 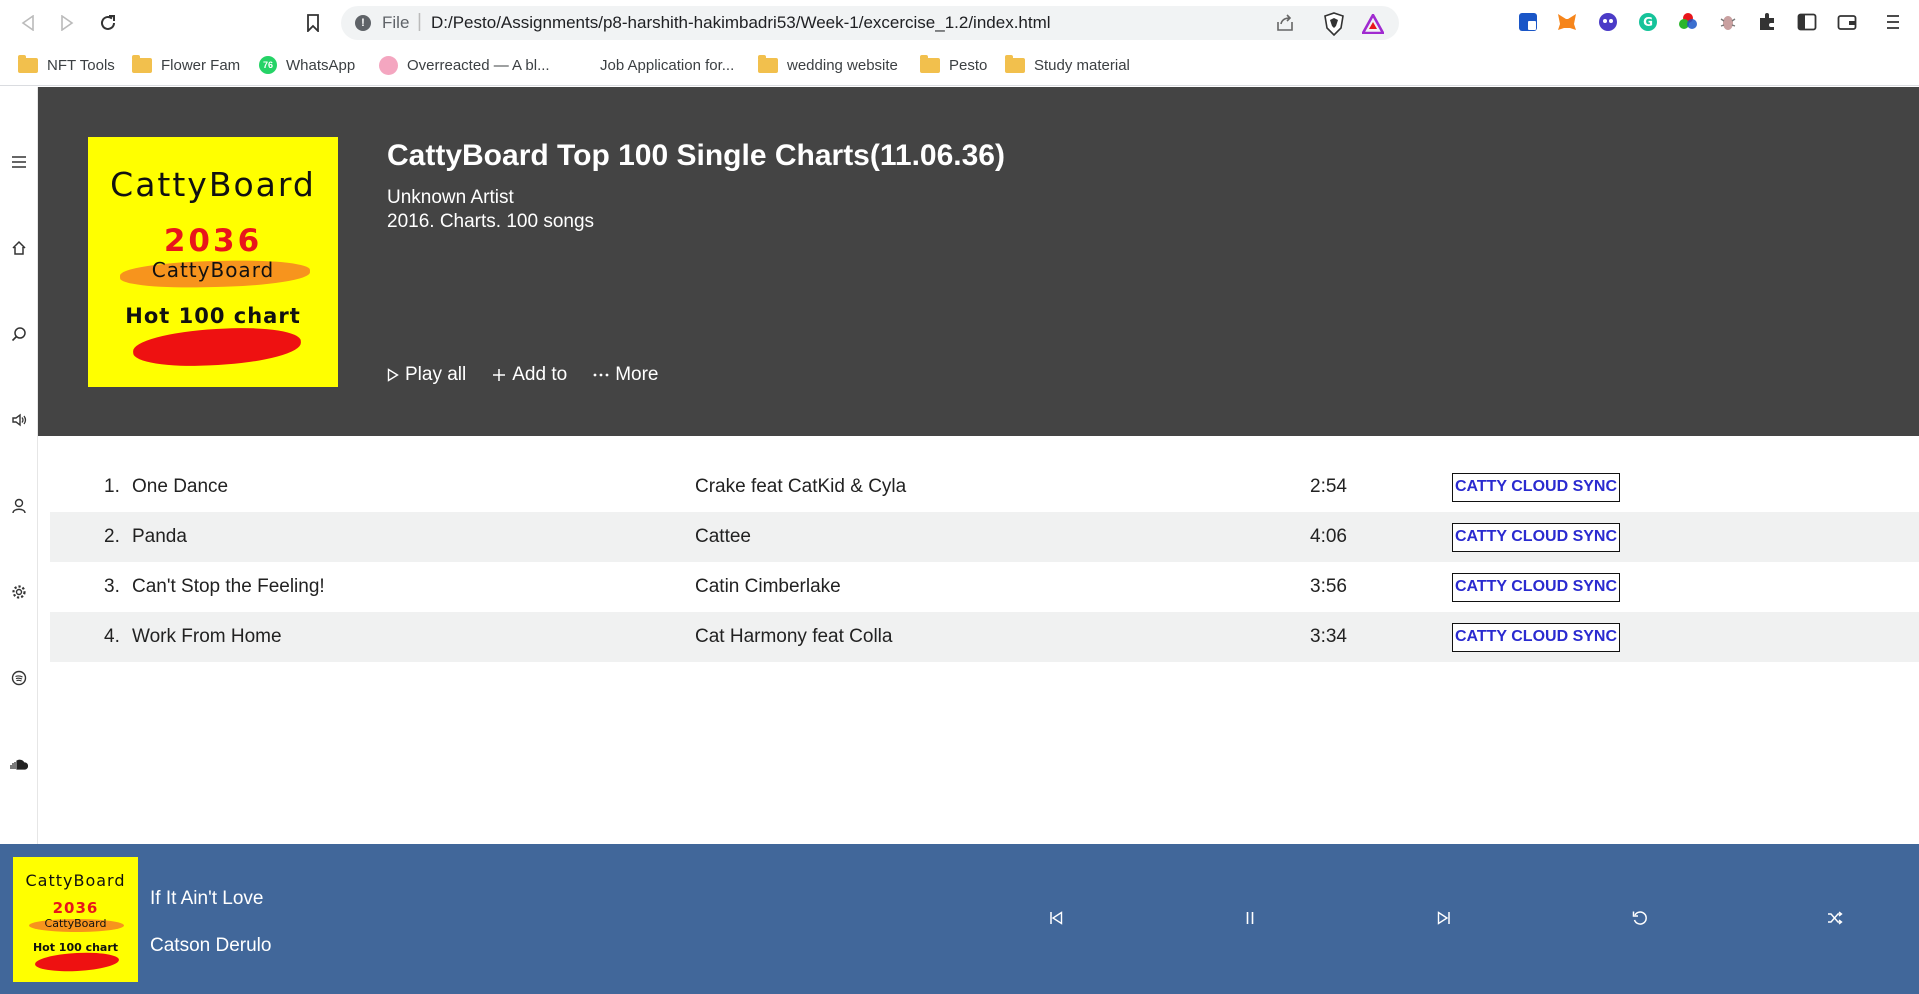 I want to click on site-info-icon: !, so click(x=363, y=23).